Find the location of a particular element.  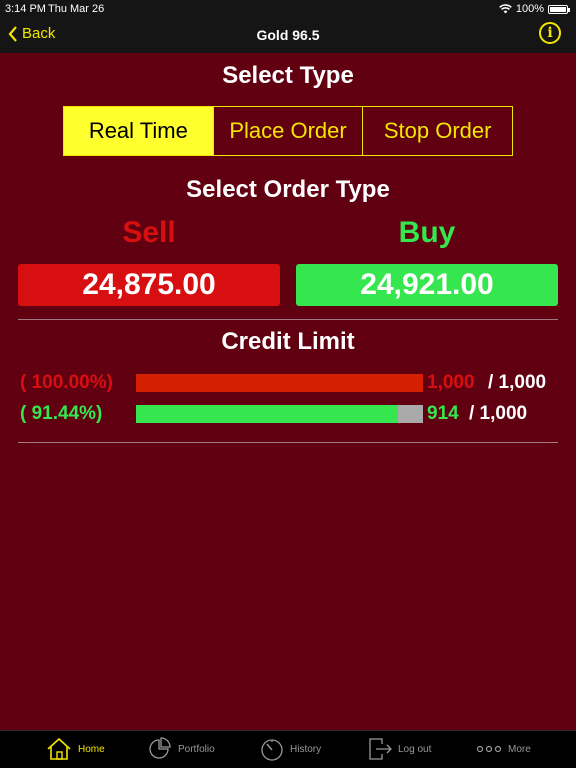

pie-chart-icon is located at coordinates (160, 748).